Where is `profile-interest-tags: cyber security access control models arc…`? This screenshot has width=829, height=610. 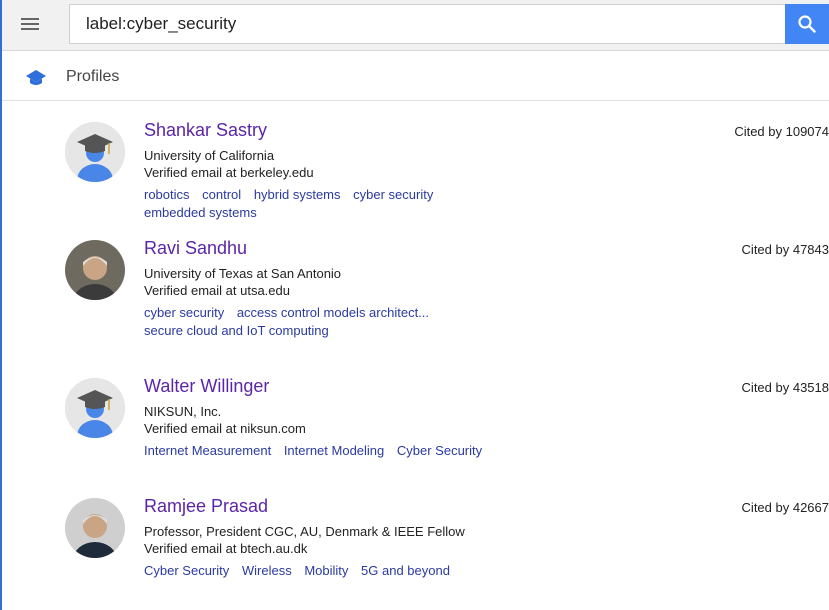
profile-interest-tags: cyber security access control models arc… is located at coordinates (324, 322).